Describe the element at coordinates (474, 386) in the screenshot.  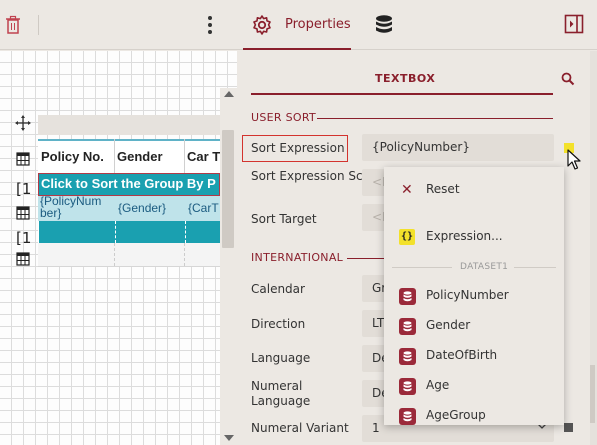
I see `menu-item-field: Age` at that location.